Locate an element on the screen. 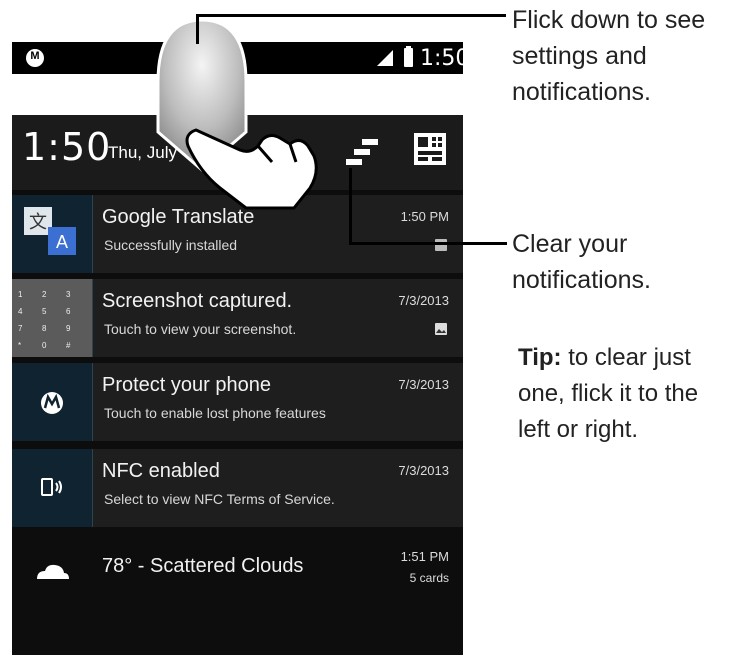  notification-extra: 5 cards is located at coordinates (429, 578).